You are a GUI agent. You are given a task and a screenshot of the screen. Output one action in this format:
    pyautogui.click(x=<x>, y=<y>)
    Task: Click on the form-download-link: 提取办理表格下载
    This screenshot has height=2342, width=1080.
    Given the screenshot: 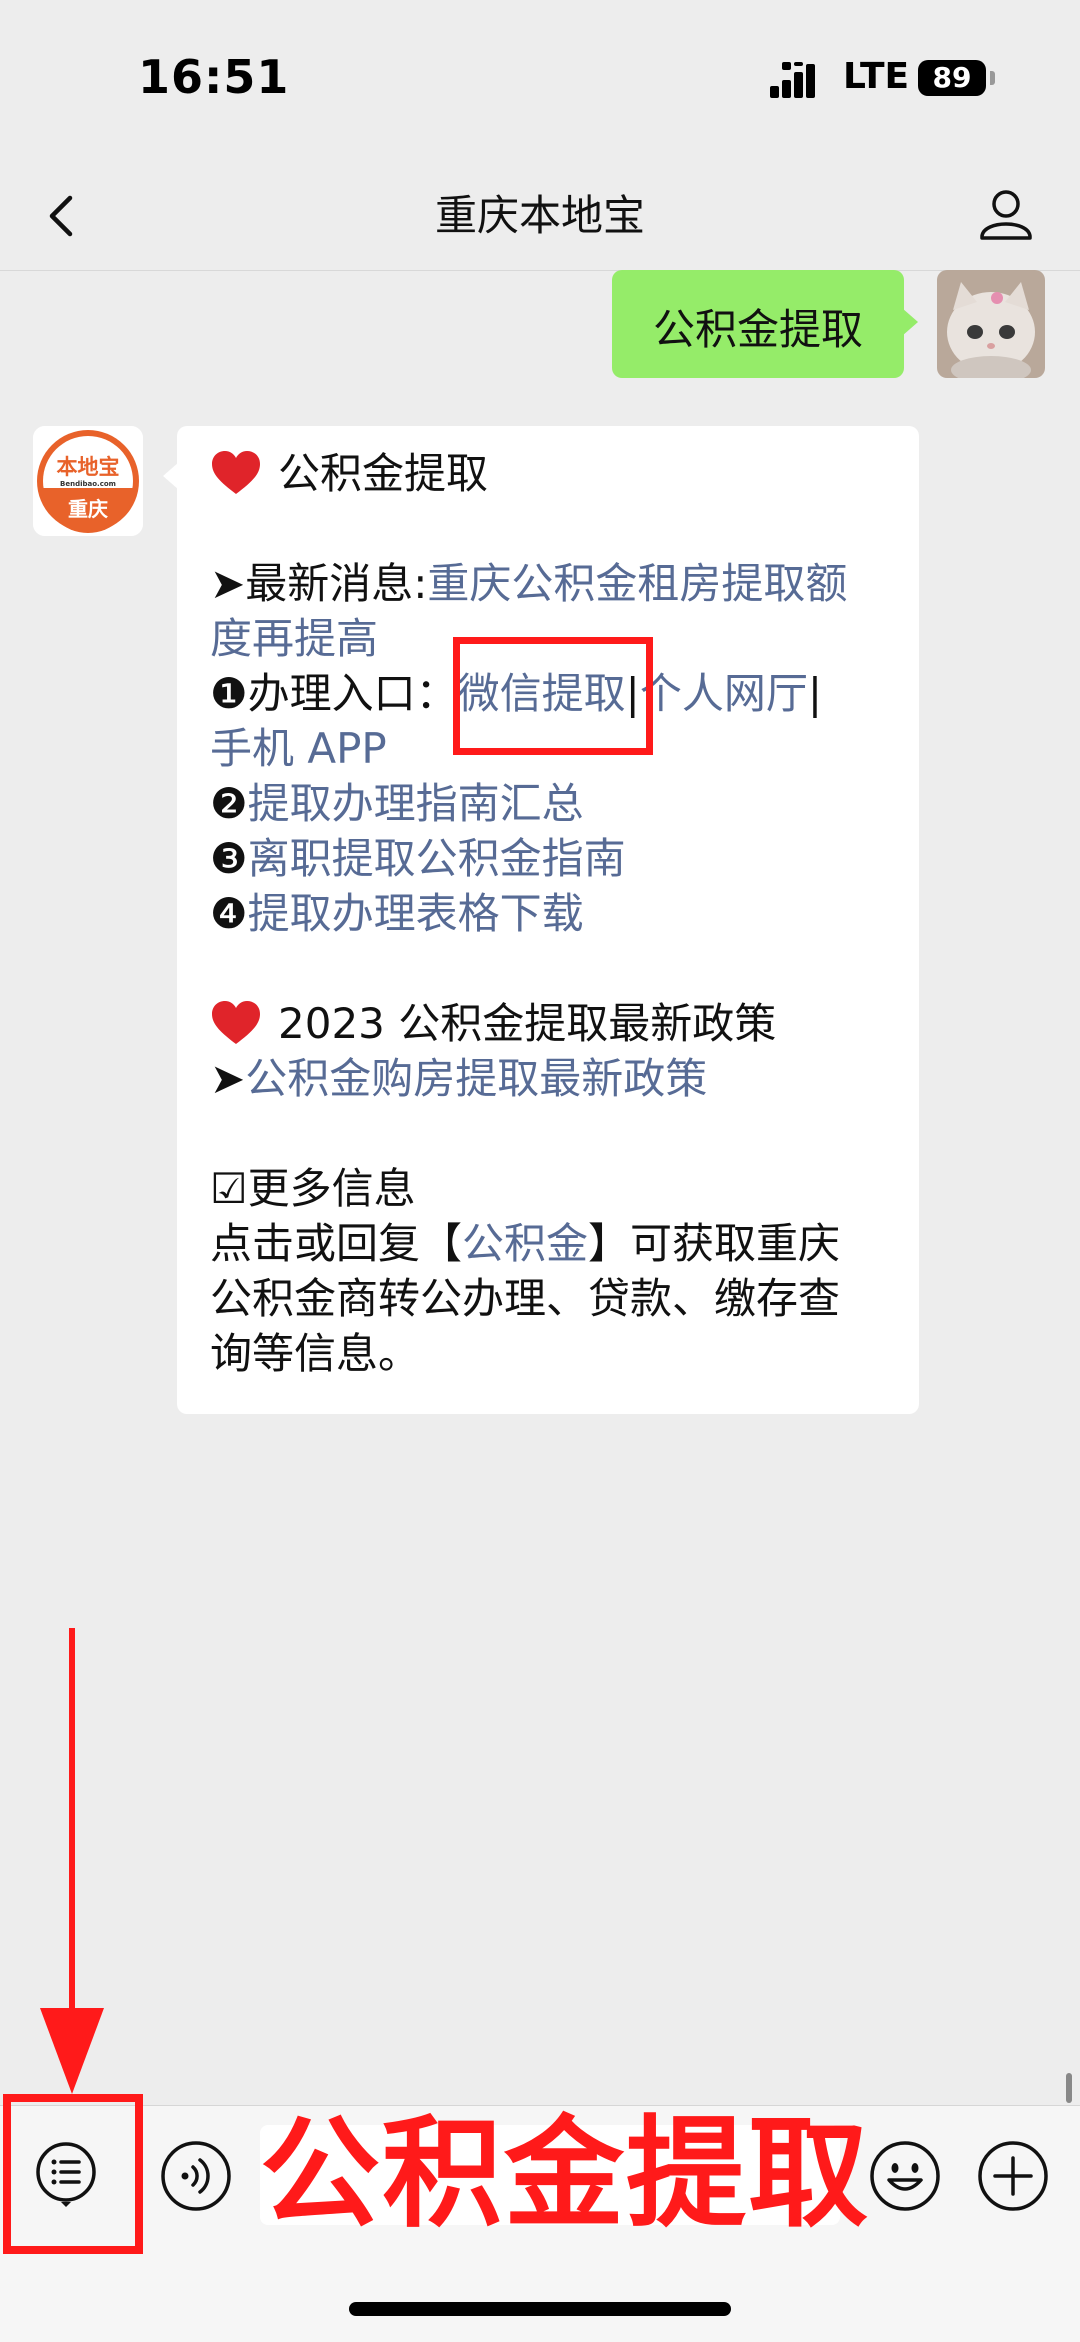 What is the action you would take?
    pyautogui.click(x=416, y=913)
    